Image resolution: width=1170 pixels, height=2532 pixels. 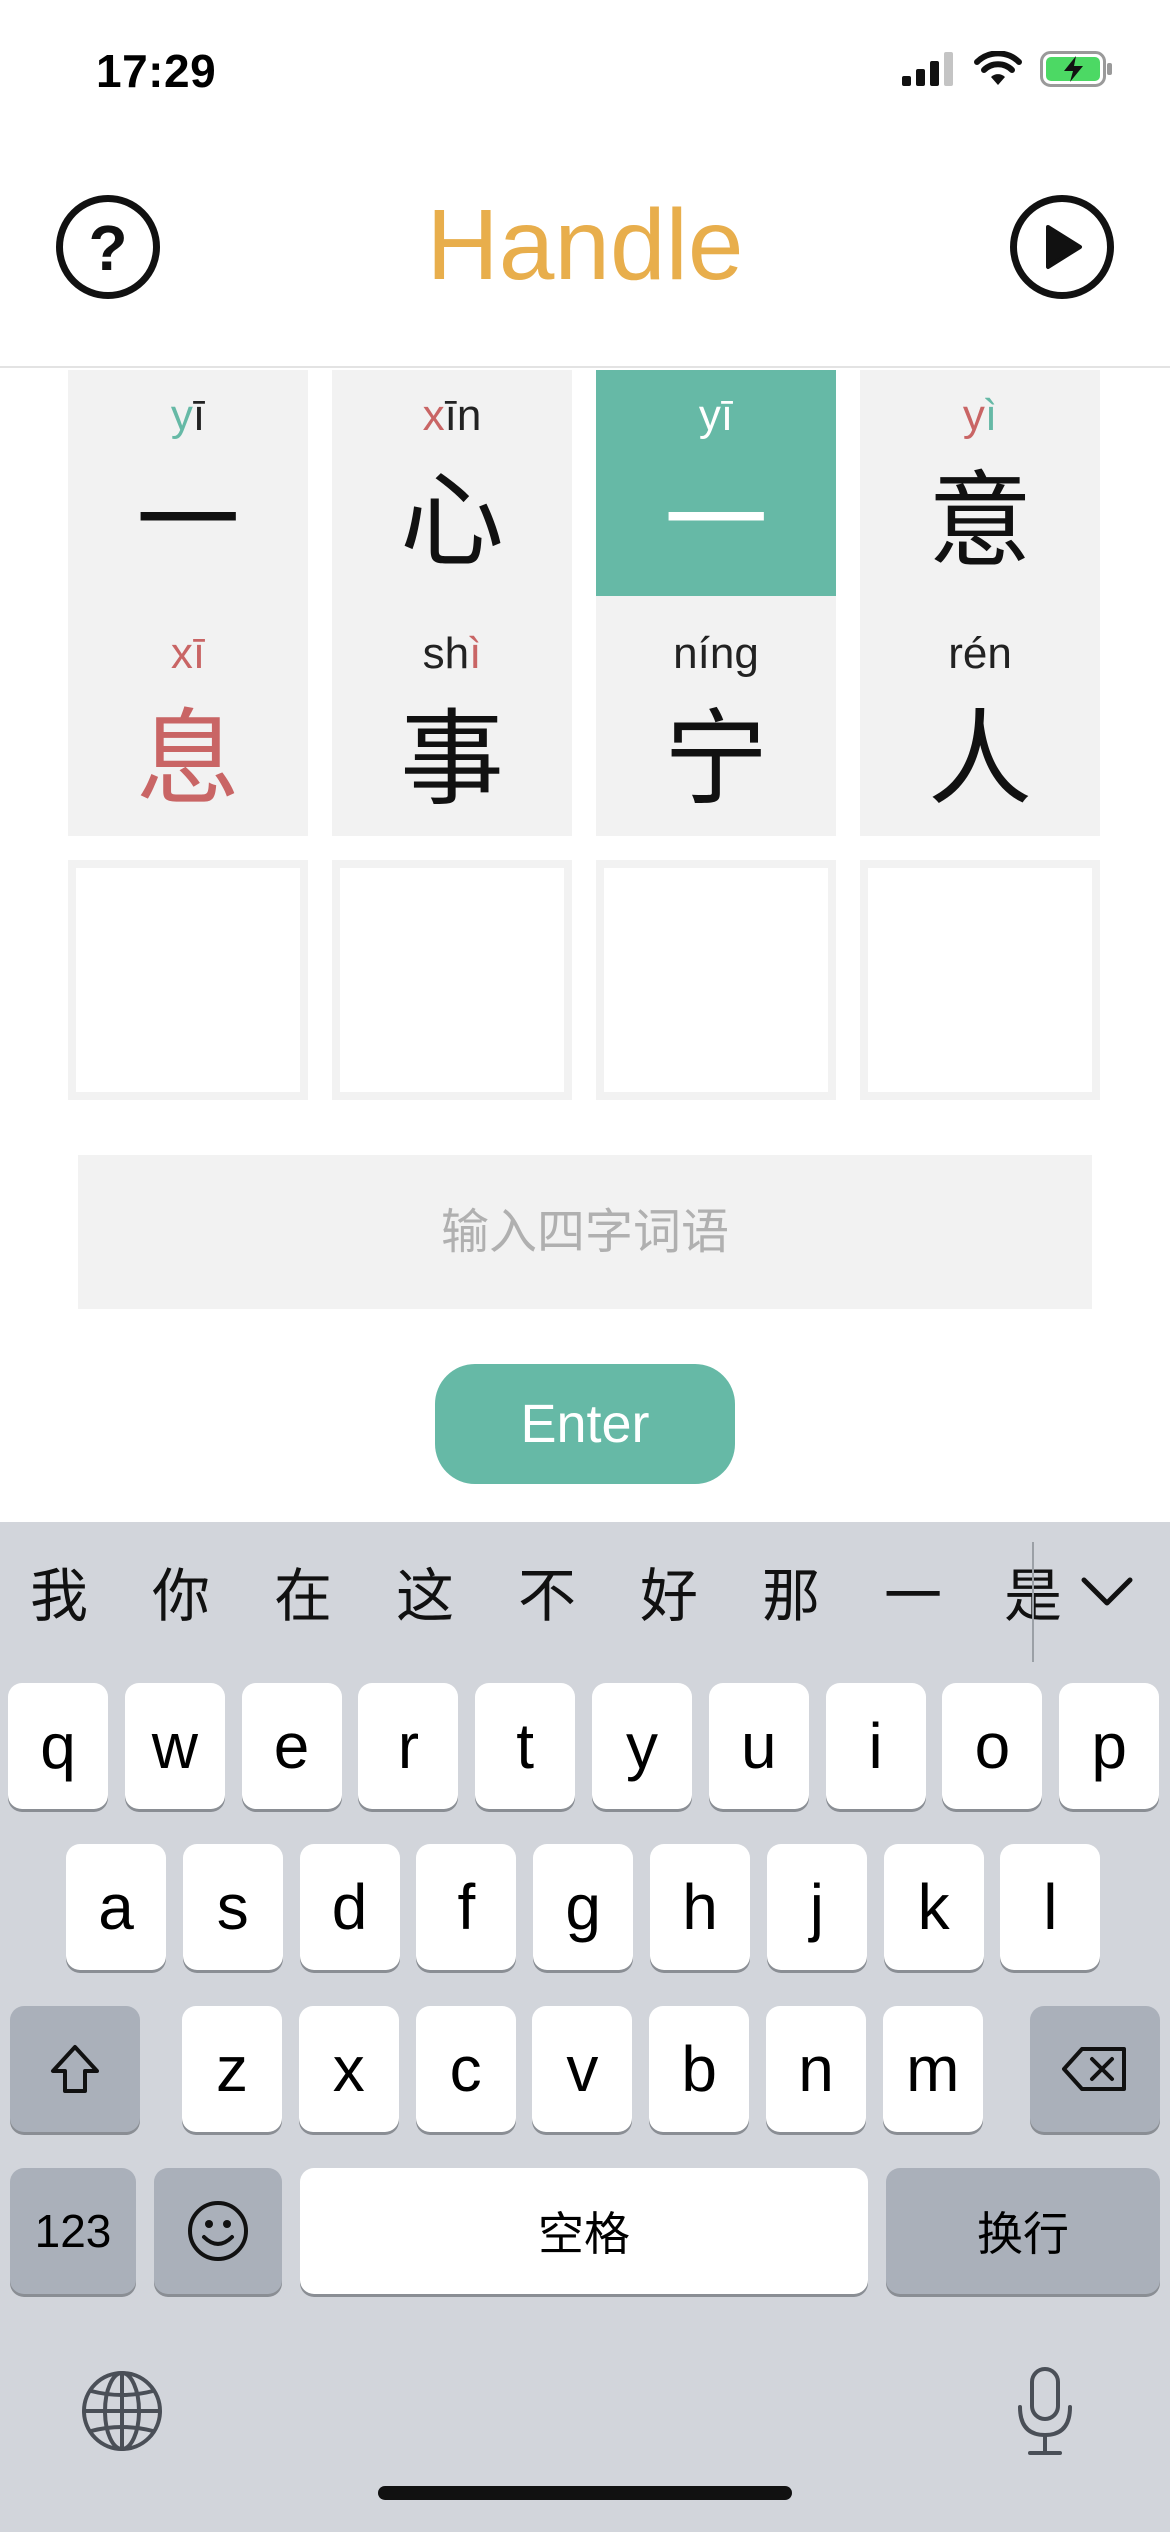 What do you see at coordinates (181, 1597) in the screenshot?
I see `candidate-item: 你` at bounding box center [181, 1597].